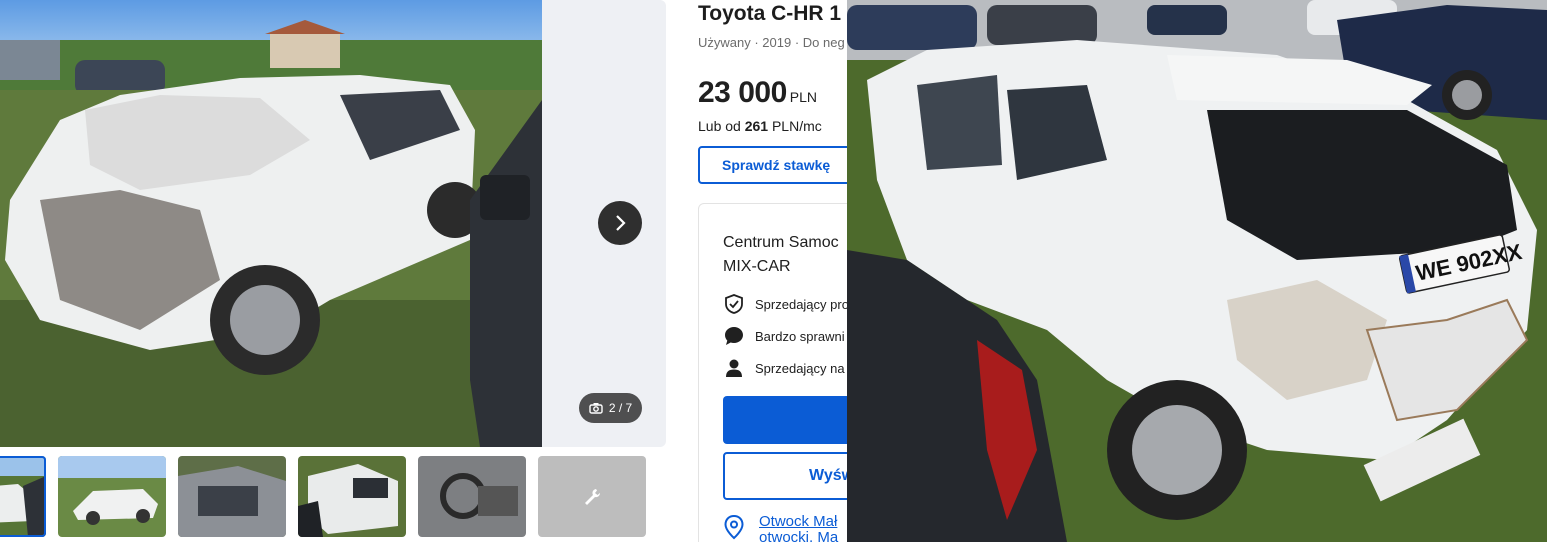 This screenshot has width=1547, height=542. I want to click on seller-feature-text: Sprzedający pro, so click(801, 304).